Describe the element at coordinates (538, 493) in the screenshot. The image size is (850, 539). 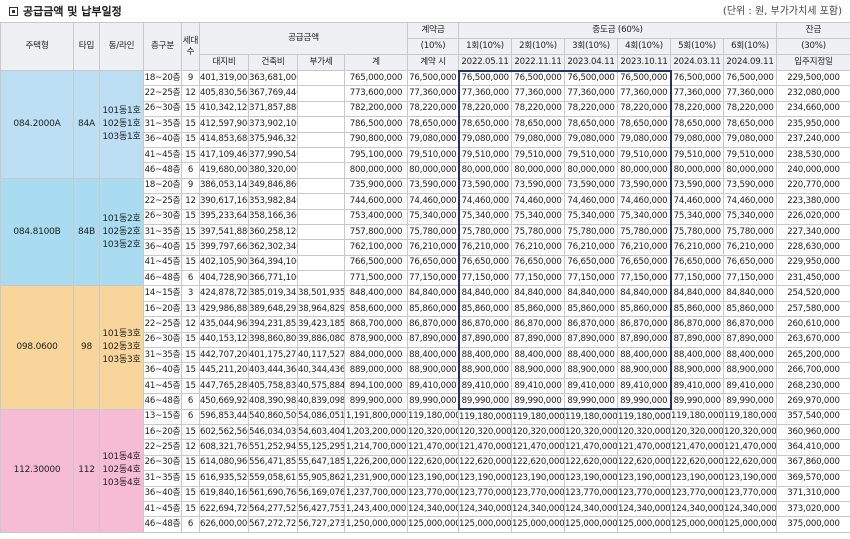
I see `cell-middle-payment: 123,770,000` at that location.